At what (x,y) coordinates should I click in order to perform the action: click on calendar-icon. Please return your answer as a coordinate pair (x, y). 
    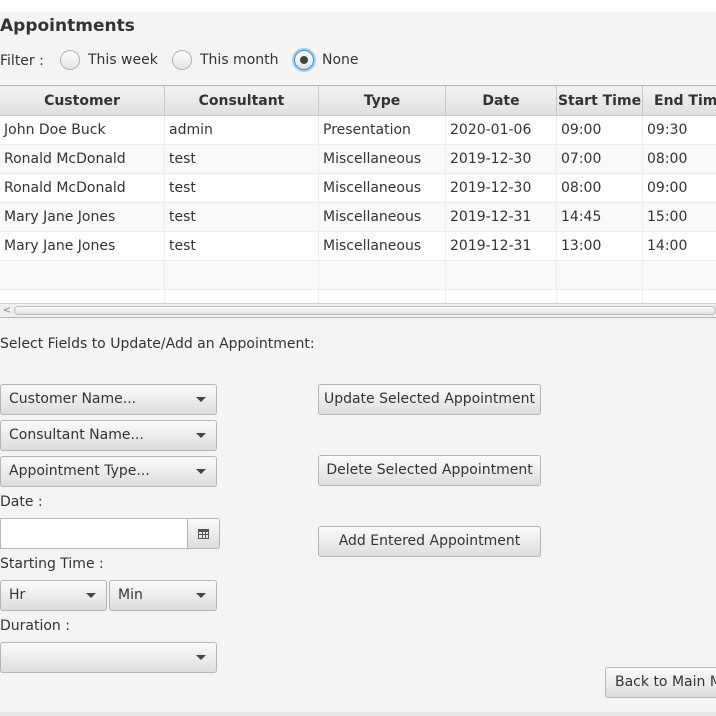
    Looking at the image, I should click on (203, 533).